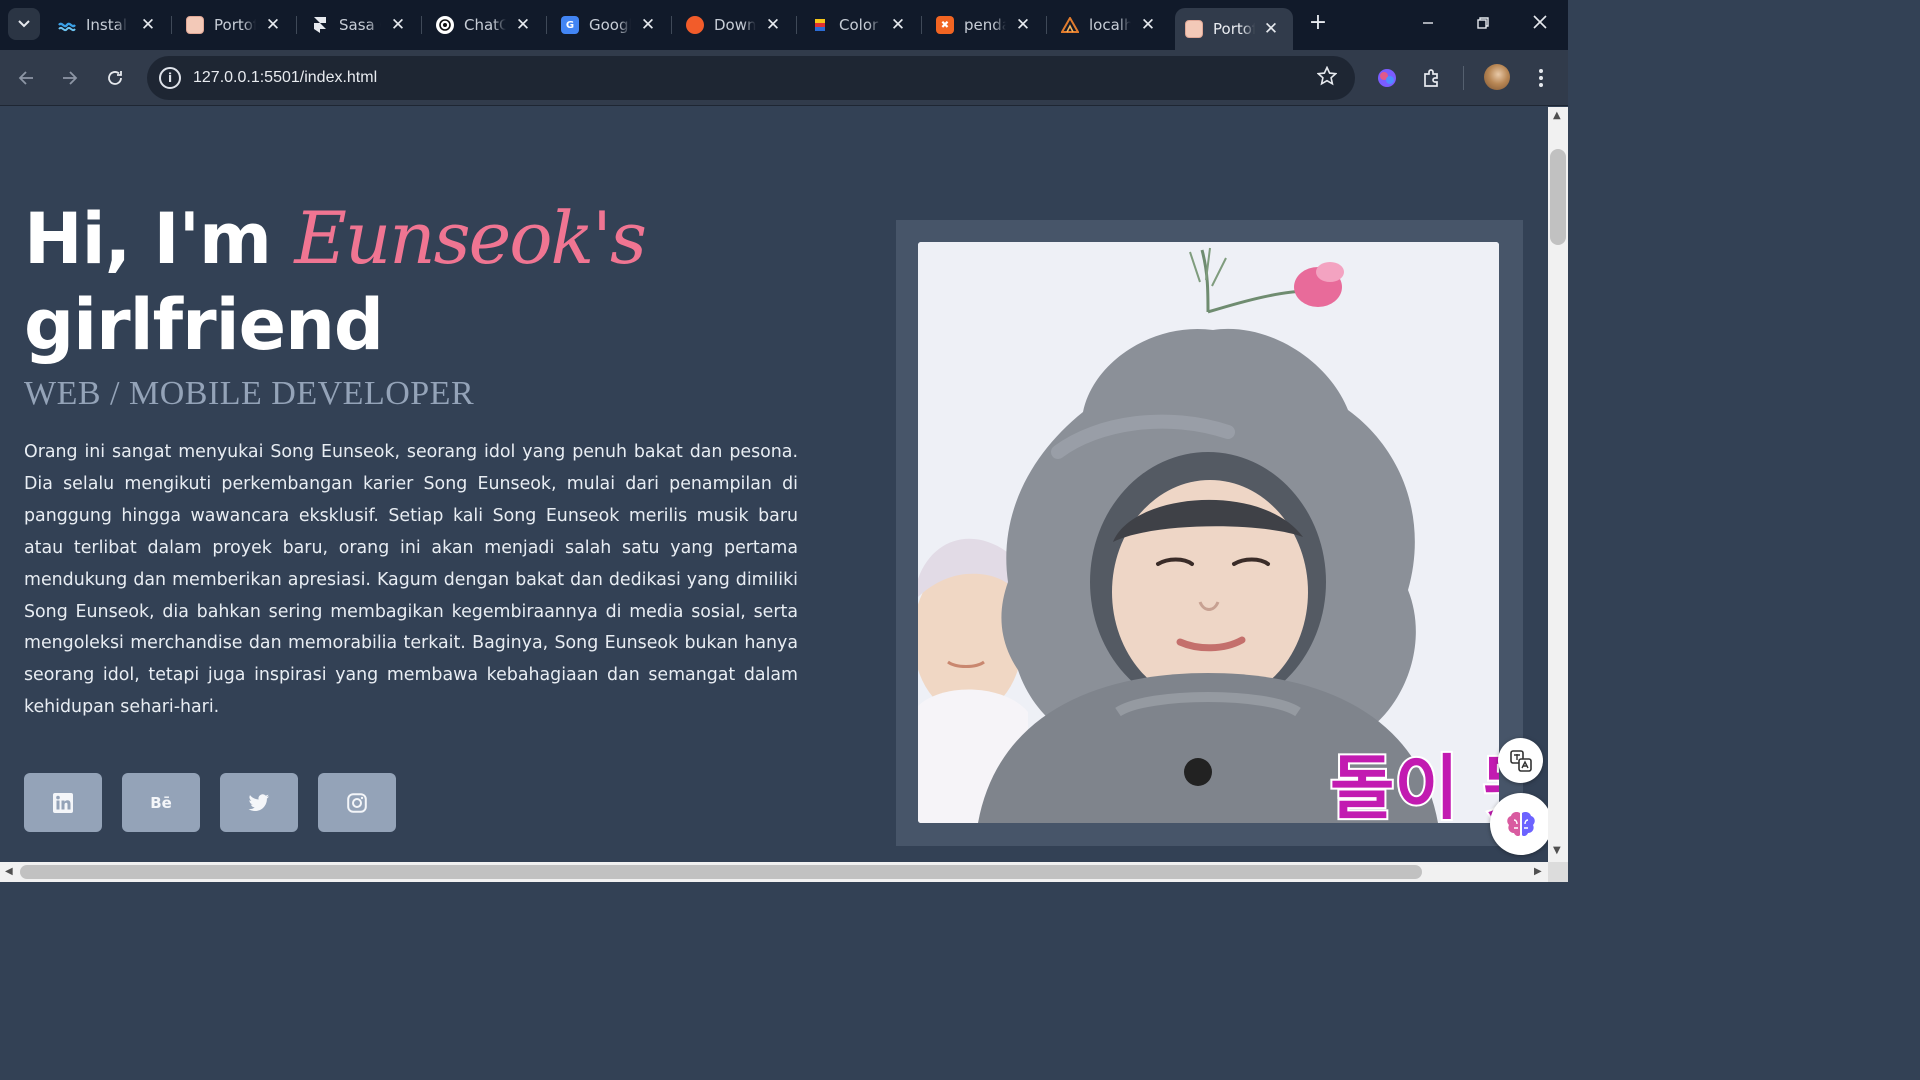 The image size is (1920, 1080). What do you see at coordinates (1432, 78) in the screenshot?
I see `extensions-puzzle-icon` at bounding box center [1432, 78].